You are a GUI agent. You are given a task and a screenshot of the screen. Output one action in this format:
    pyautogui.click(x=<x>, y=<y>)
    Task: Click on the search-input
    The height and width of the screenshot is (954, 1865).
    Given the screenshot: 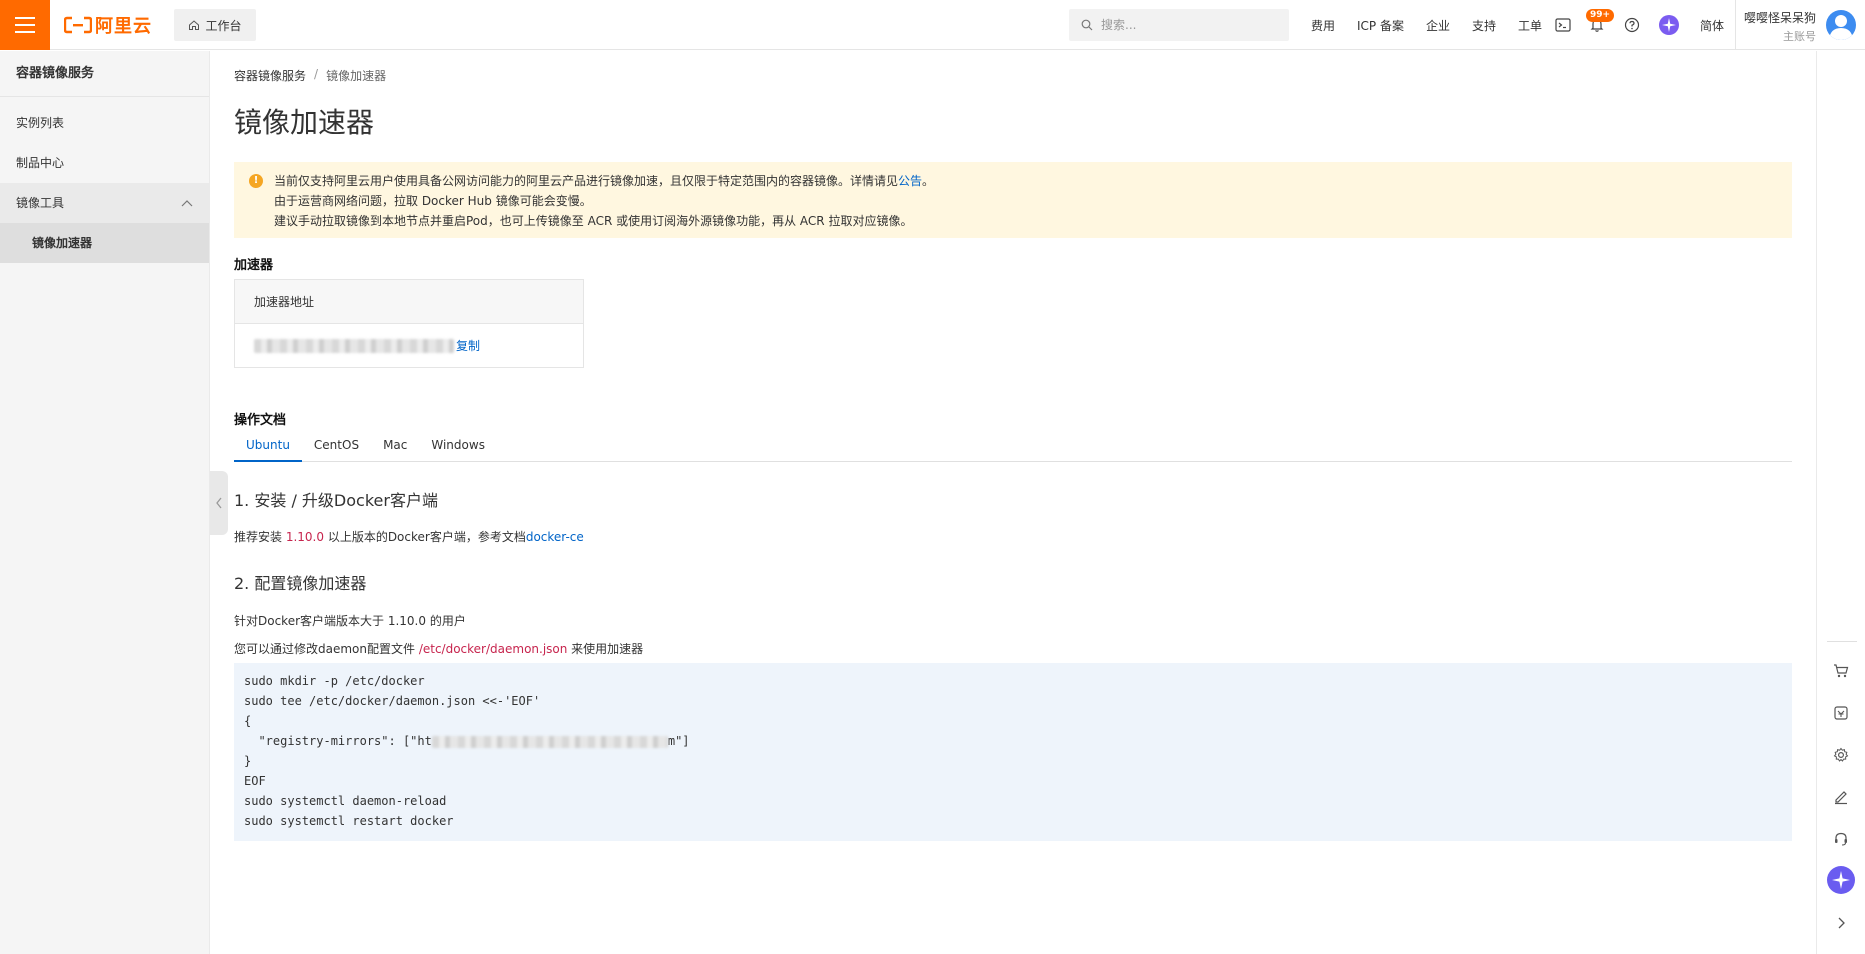 What is the action you would take?
    pyautogui.click(x=1186, y=25)
    